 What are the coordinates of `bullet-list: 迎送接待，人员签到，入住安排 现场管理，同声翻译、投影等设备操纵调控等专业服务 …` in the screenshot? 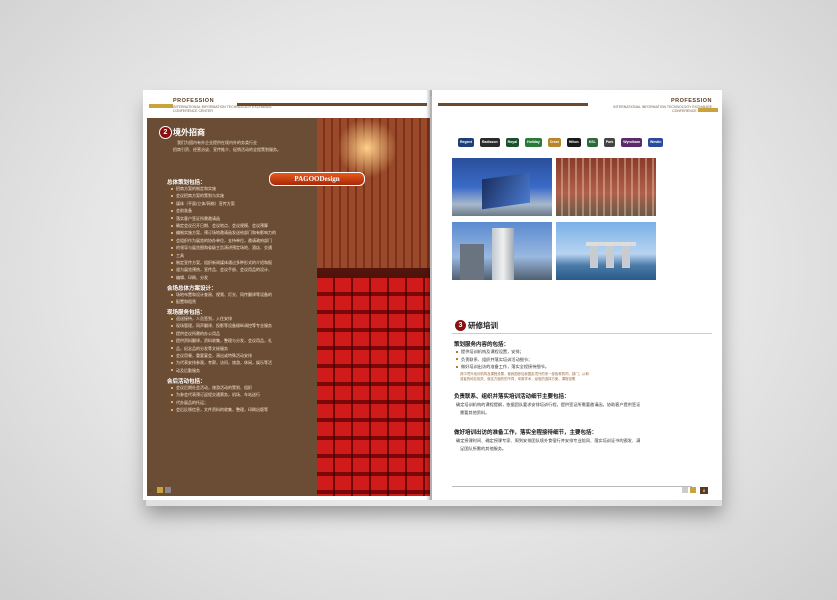 It's located at (221, 344).